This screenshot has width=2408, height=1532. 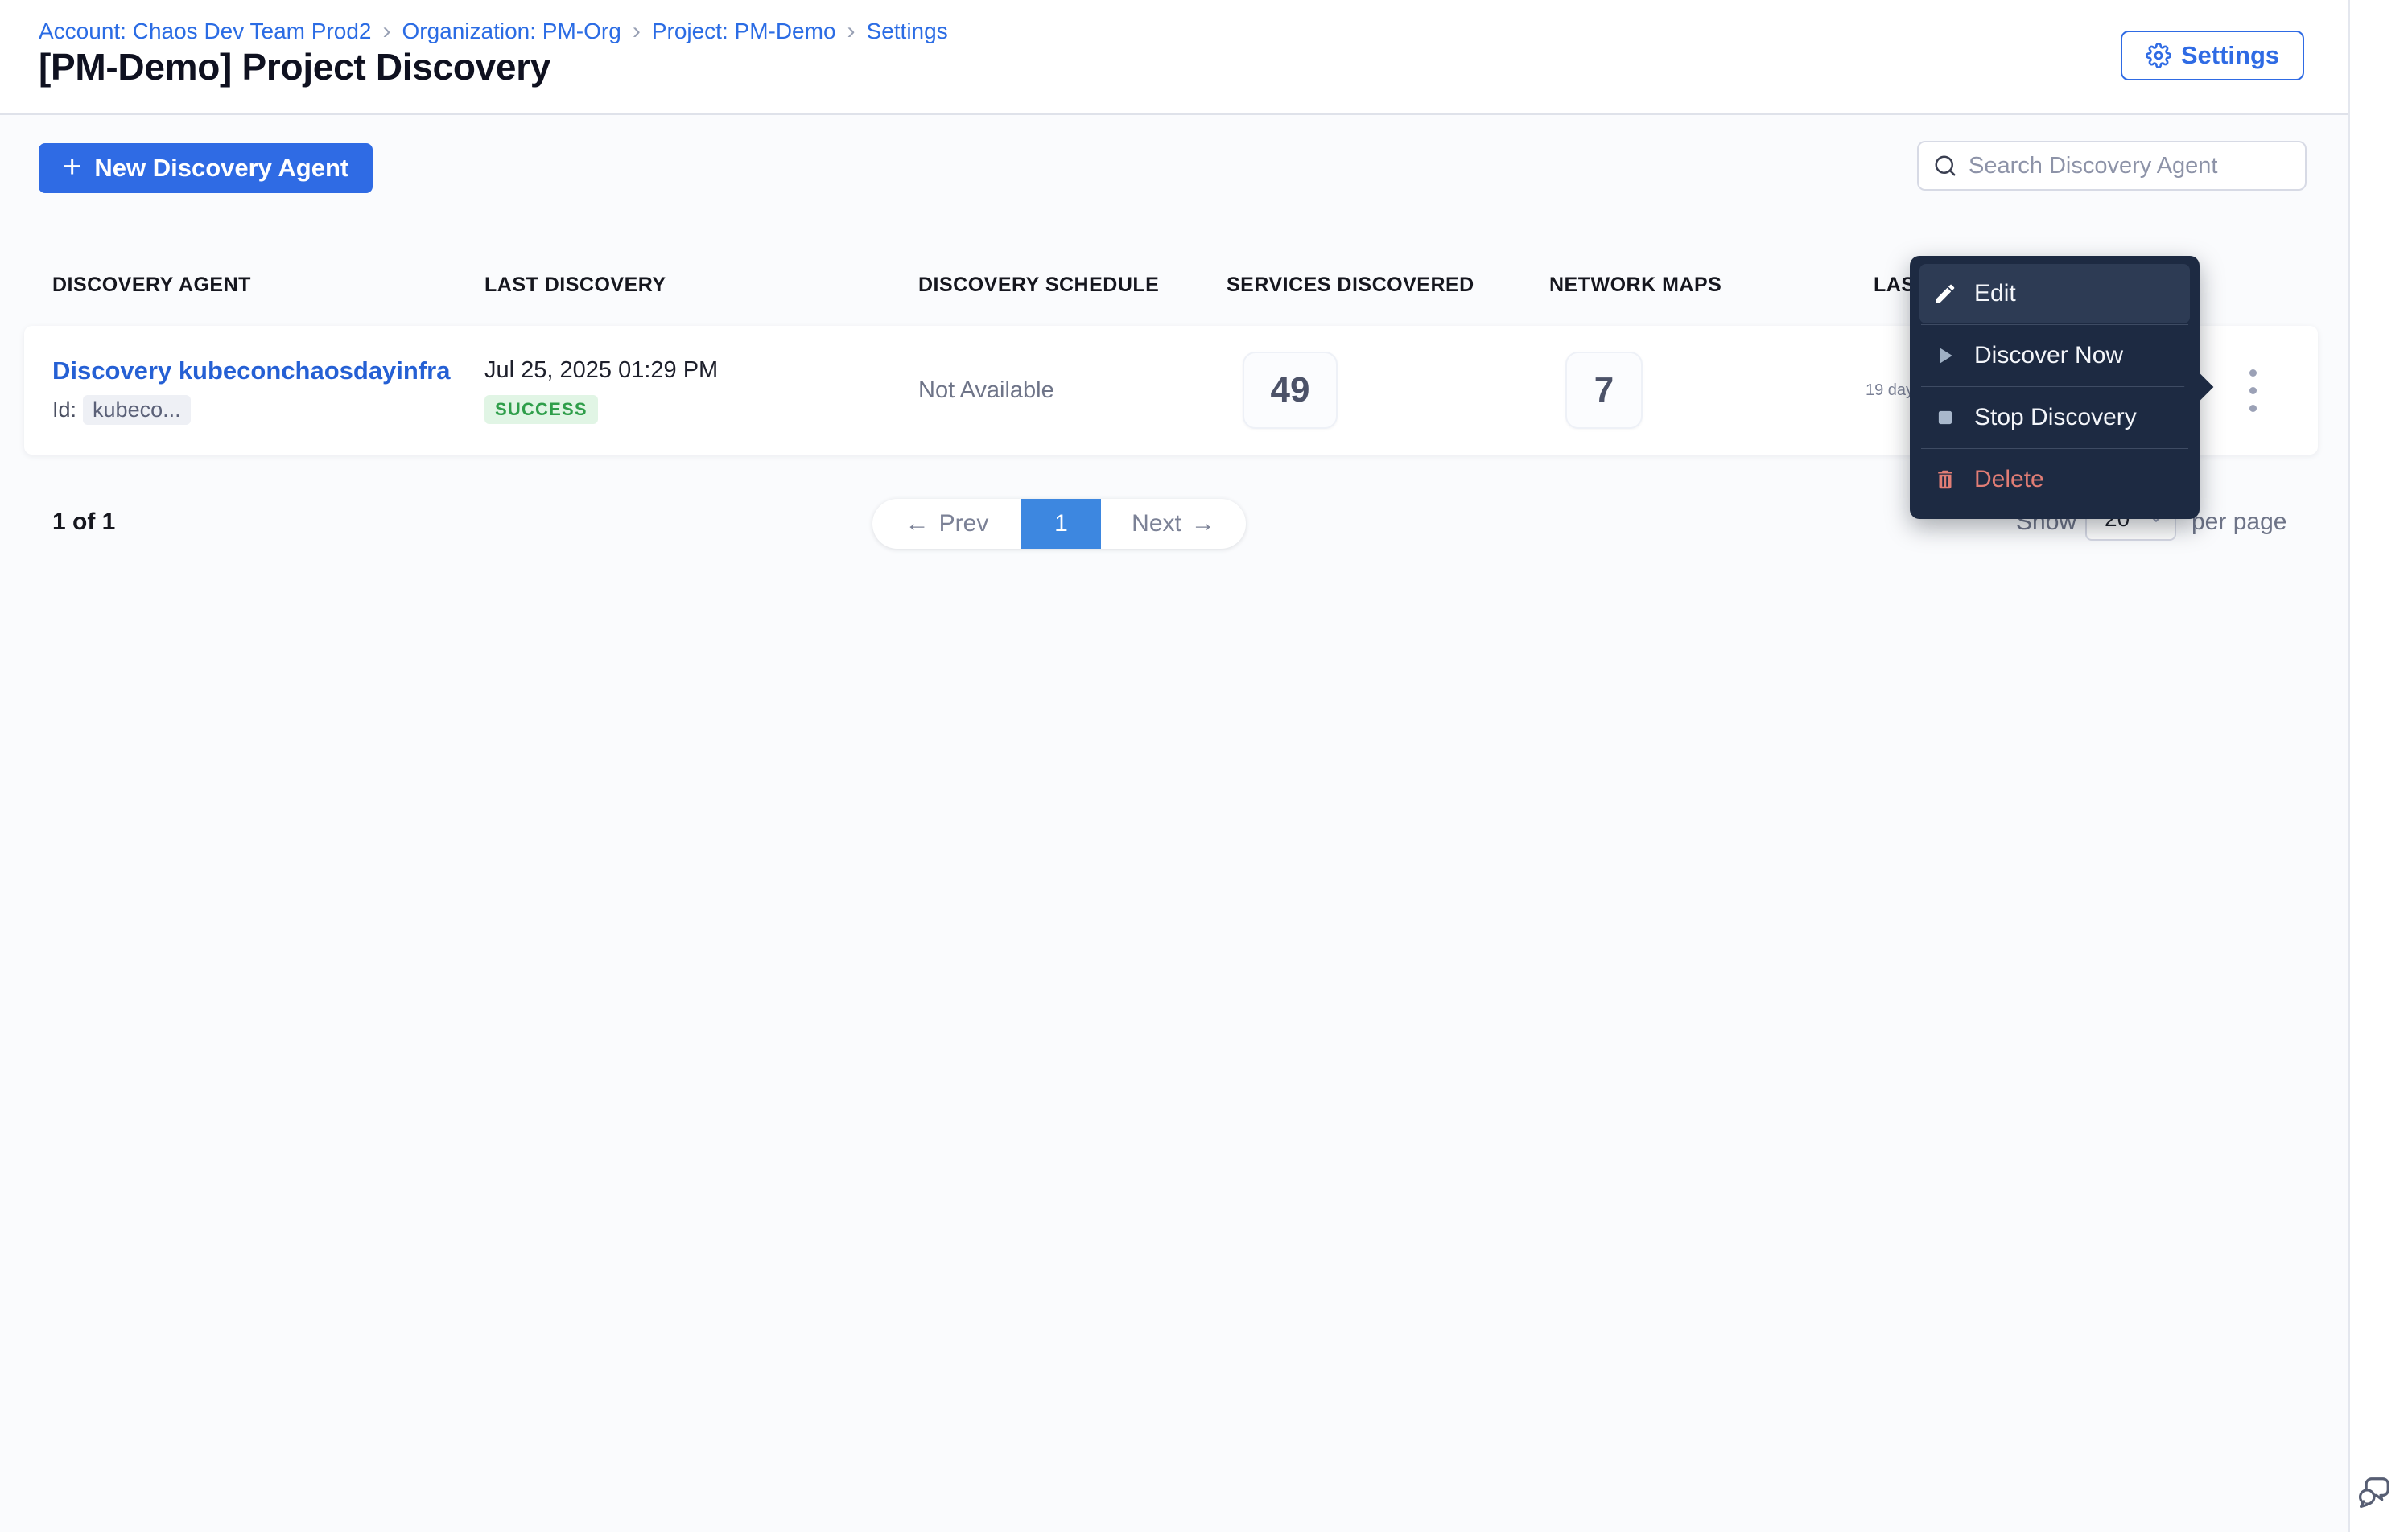 I want to click on pagination: ← Prev 1 Next →, so click(x=1059, y=524).